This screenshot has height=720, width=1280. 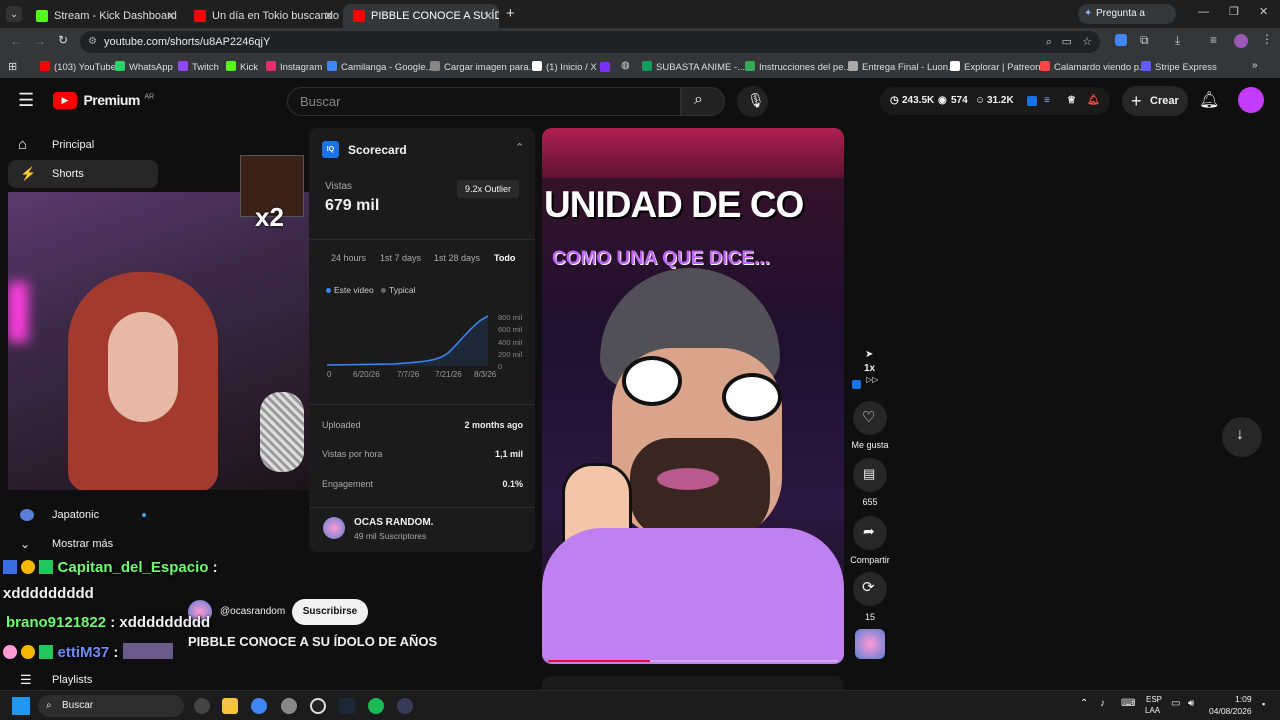 I want to click on notifications-icon: 🔔︎, so click(x=1209, y=100).